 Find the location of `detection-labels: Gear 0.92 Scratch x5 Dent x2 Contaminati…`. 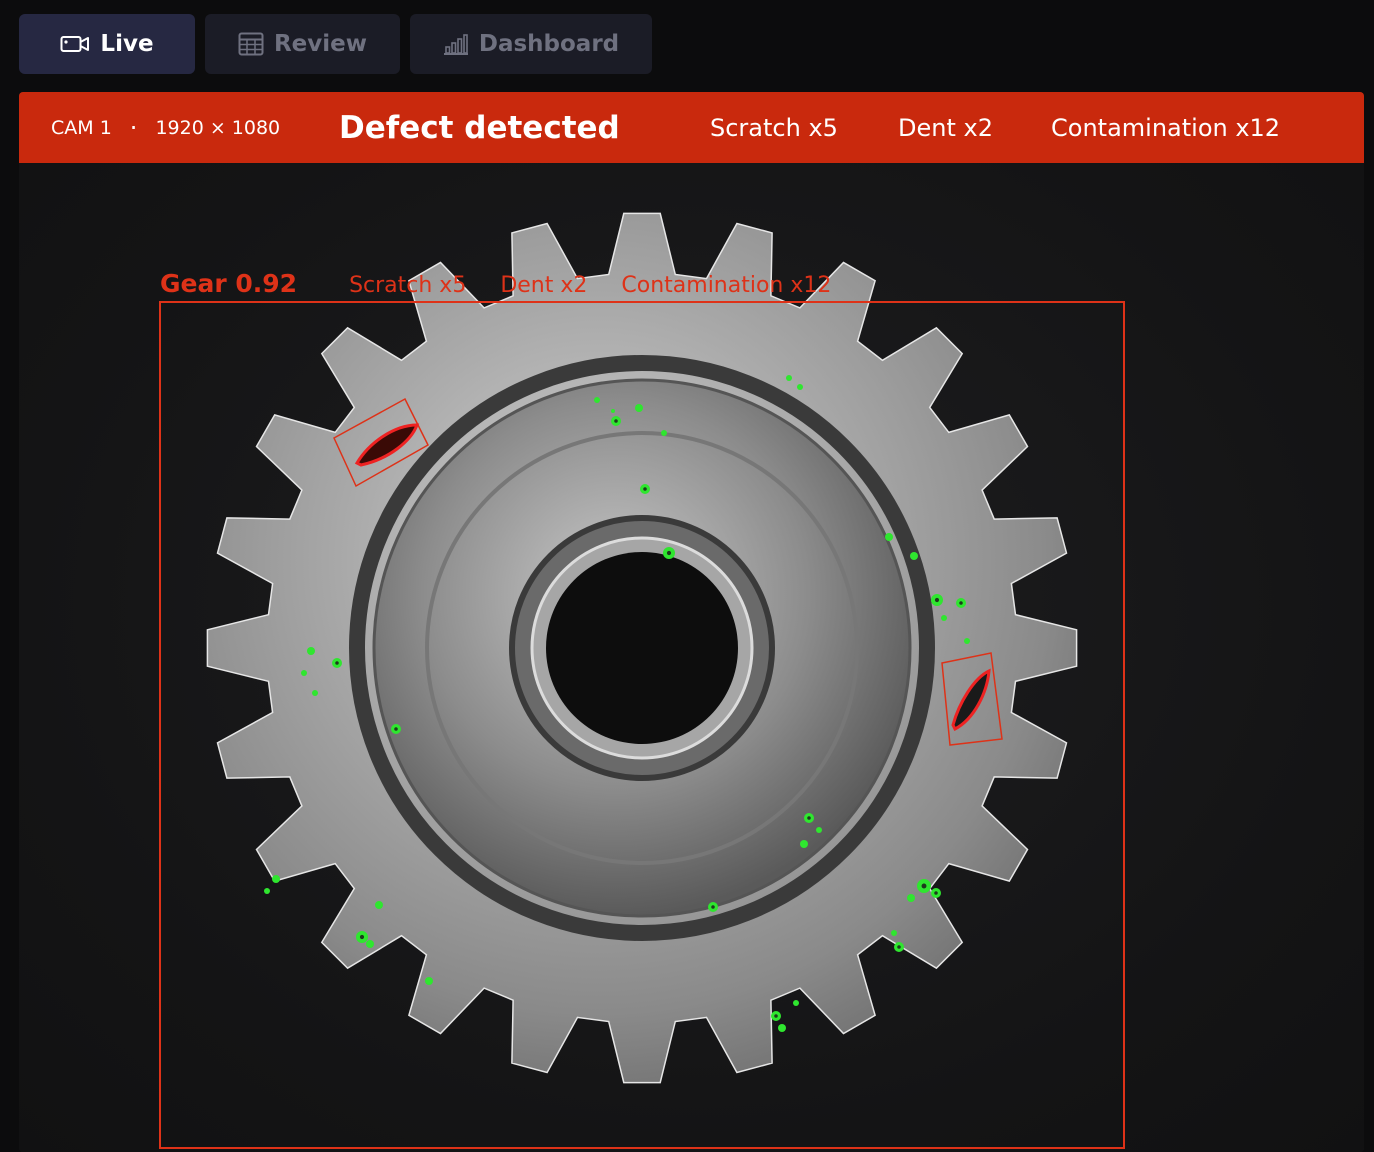

detection-labels: Gear 0.92 Scratch x5 Dent x2 Contaminati… is located at coordinates (512, 283).